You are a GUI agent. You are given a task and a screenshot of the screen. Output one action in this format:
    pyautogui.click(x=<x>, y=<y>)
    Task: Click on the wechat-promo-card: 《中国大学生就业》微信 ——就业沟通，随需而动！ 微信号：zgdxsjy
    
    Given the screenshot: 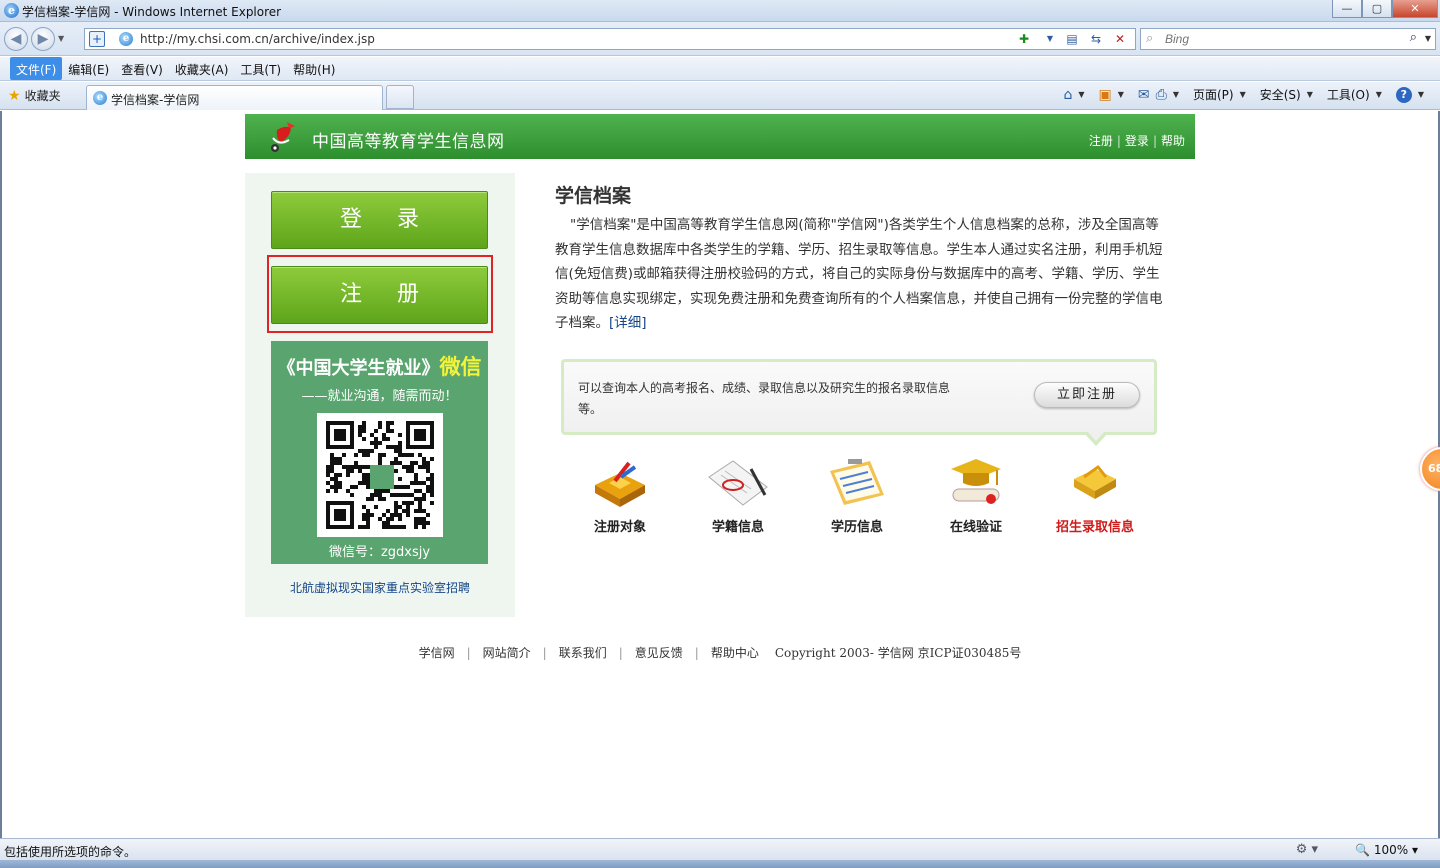 What is the action you would take?
    pyautogui.click(x=379, y=452)
    